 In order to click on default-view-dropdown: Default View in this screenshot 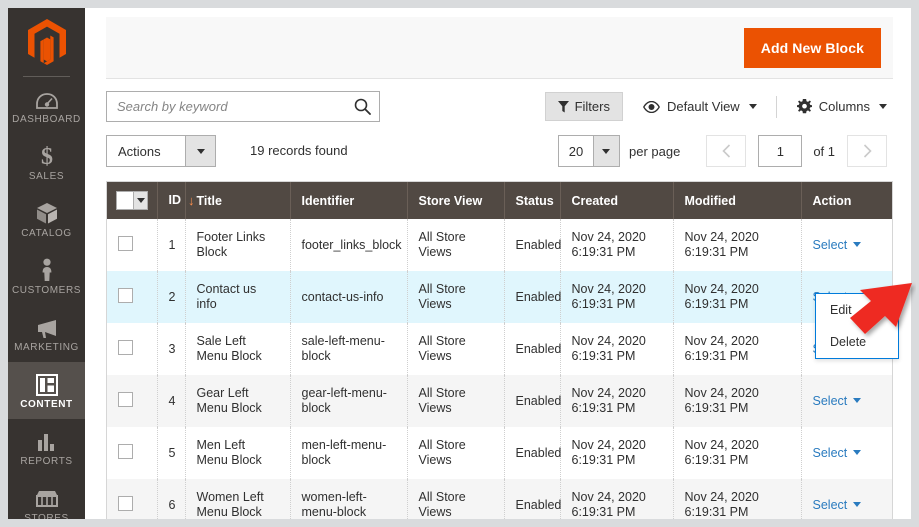, I will do `click(699, 106)`.